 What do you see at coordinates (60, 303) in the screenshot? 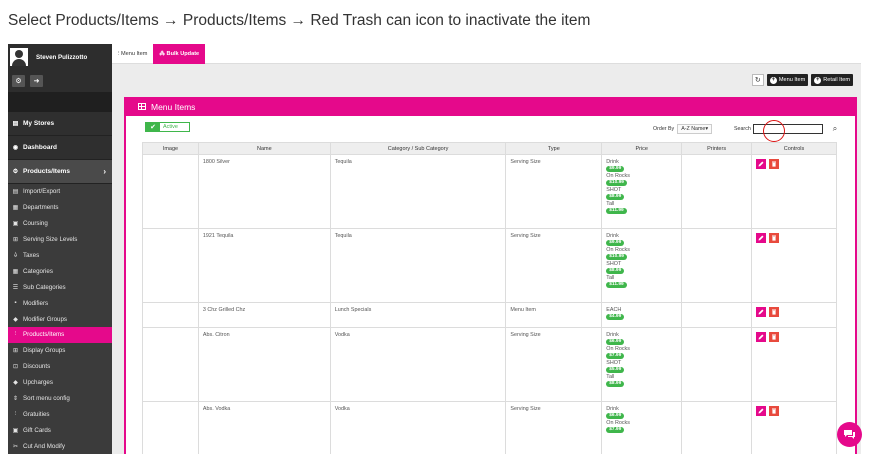
I see `sidebar-item-modifiers: ▪ Modifiers` at bounding box center [60, 303].